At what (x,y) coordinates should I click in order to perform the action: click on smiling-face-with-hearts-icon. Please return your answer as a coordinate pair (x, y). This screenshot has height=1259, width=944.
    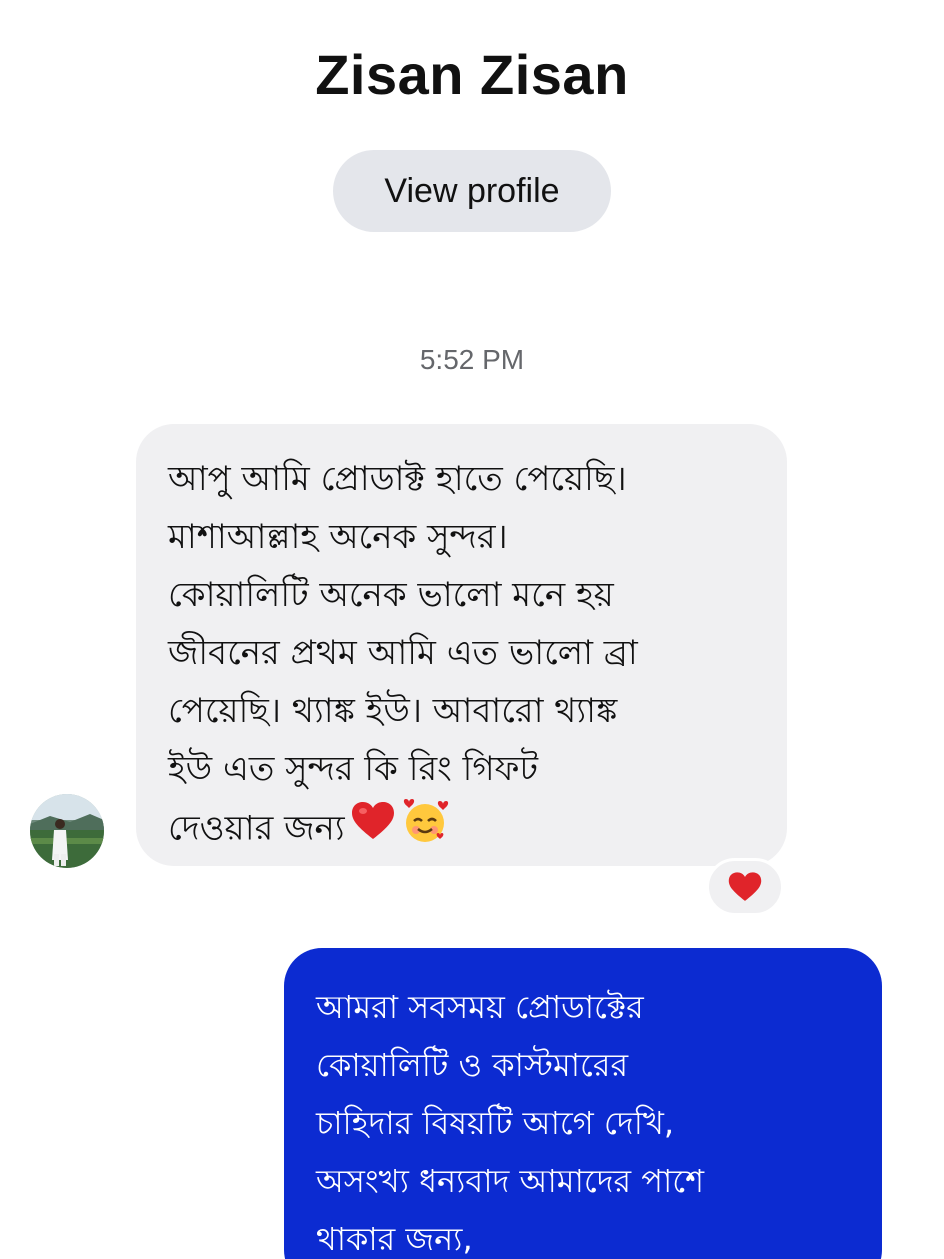
    Looking at the image, I should click on (425, 830).